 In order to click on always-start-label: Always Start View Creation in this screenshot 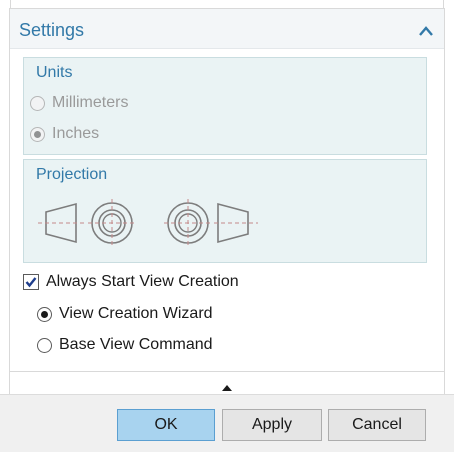, I will do `click(142, 281)`.